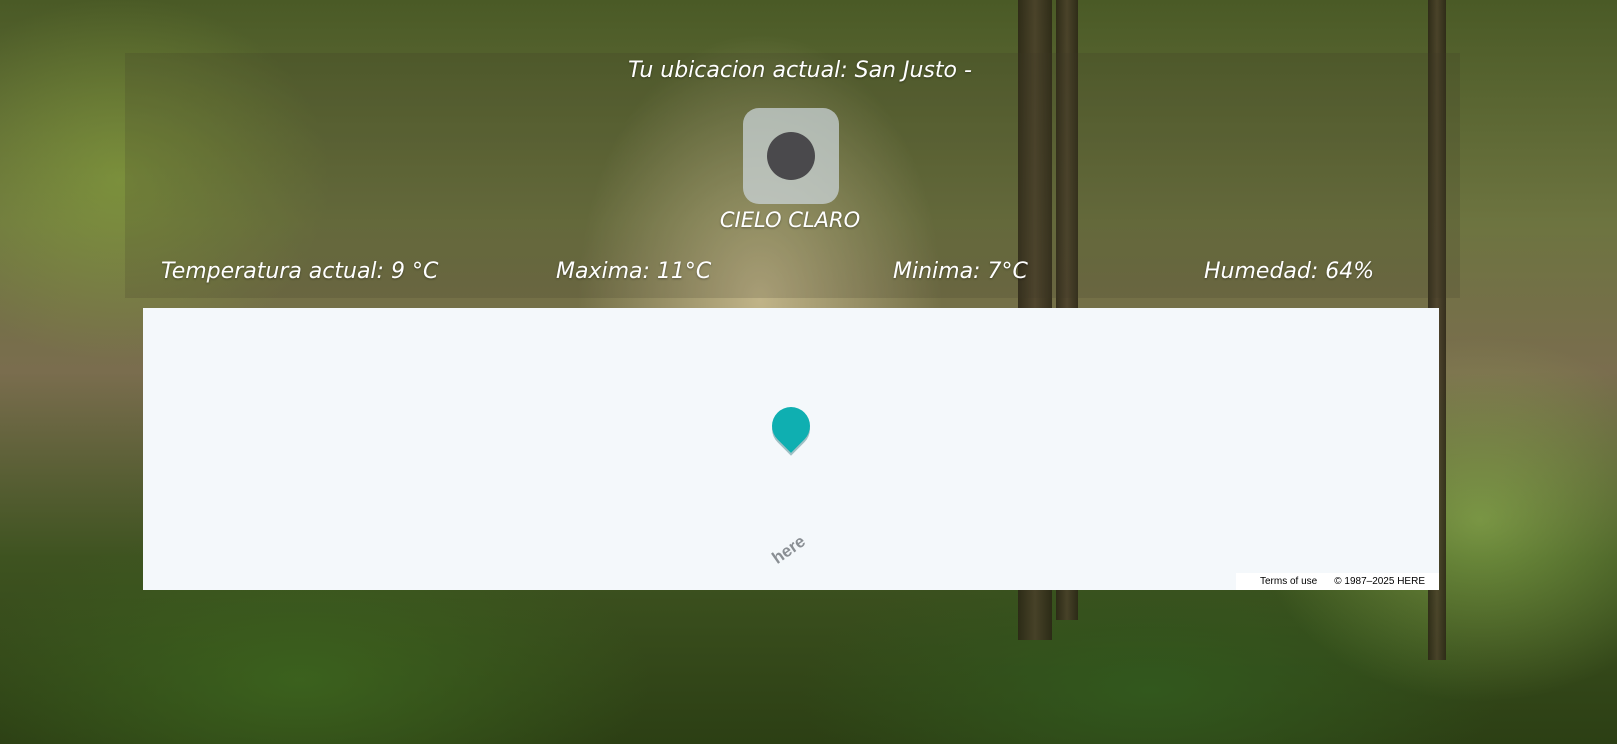  I want to click on weather-icon, so click(791, 156).